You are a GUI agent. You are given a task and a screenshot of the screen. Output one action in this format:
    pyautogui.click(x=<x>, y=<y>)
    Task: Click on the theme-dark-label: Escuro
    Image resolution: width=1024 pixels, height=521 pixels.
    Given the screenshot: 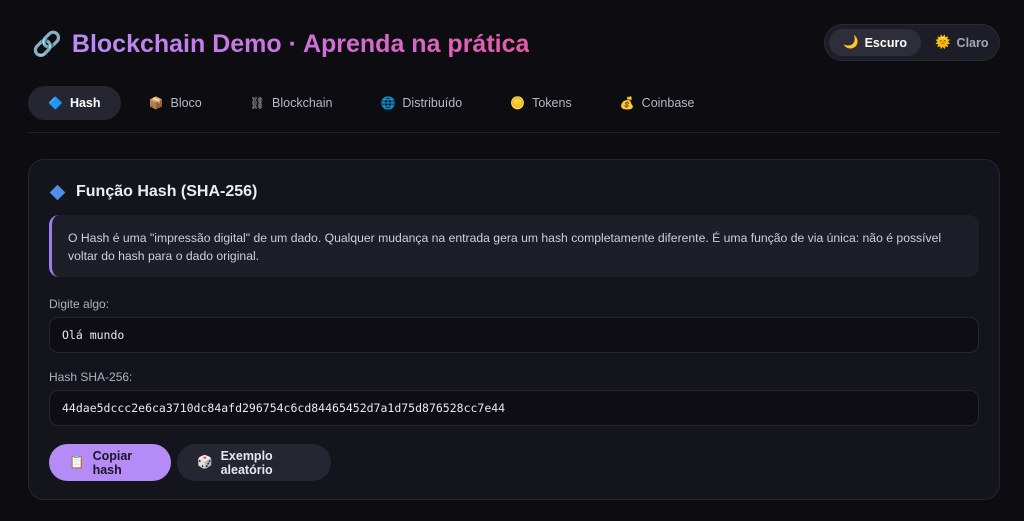 What is the action you would take?
    pyautogui.click(x=885, y=42)
    